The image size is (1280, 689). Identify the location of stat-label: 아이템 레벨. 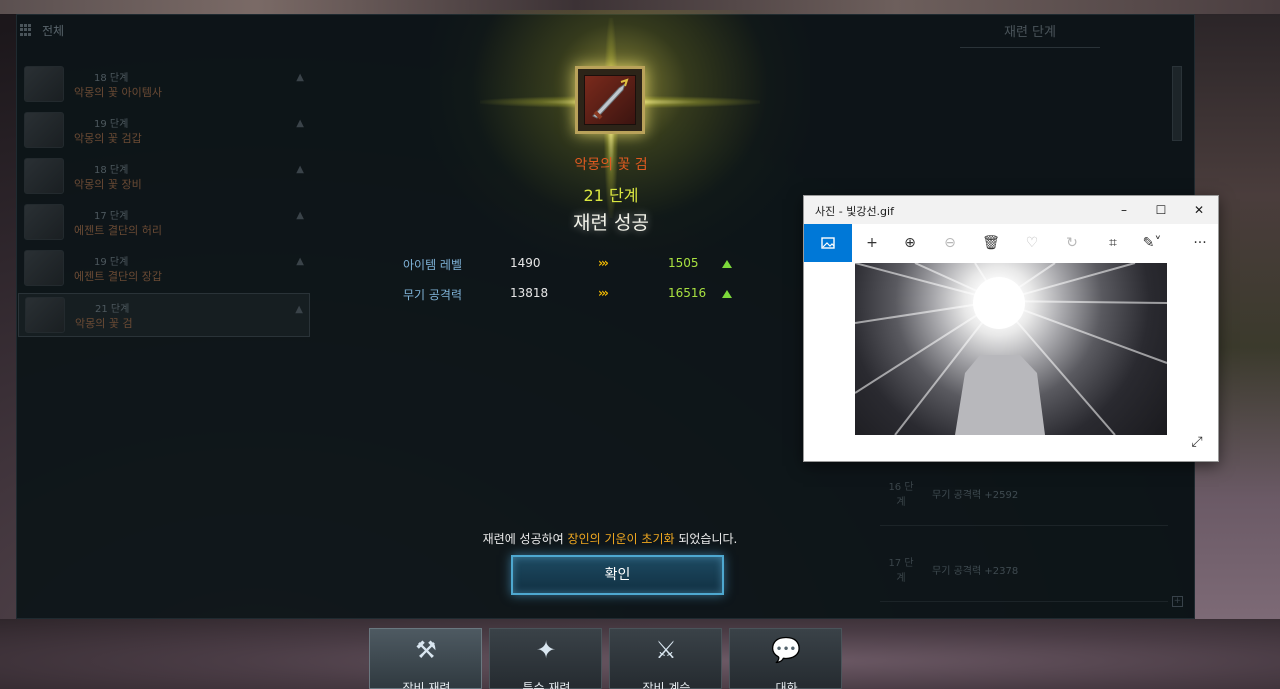
(433, 265).